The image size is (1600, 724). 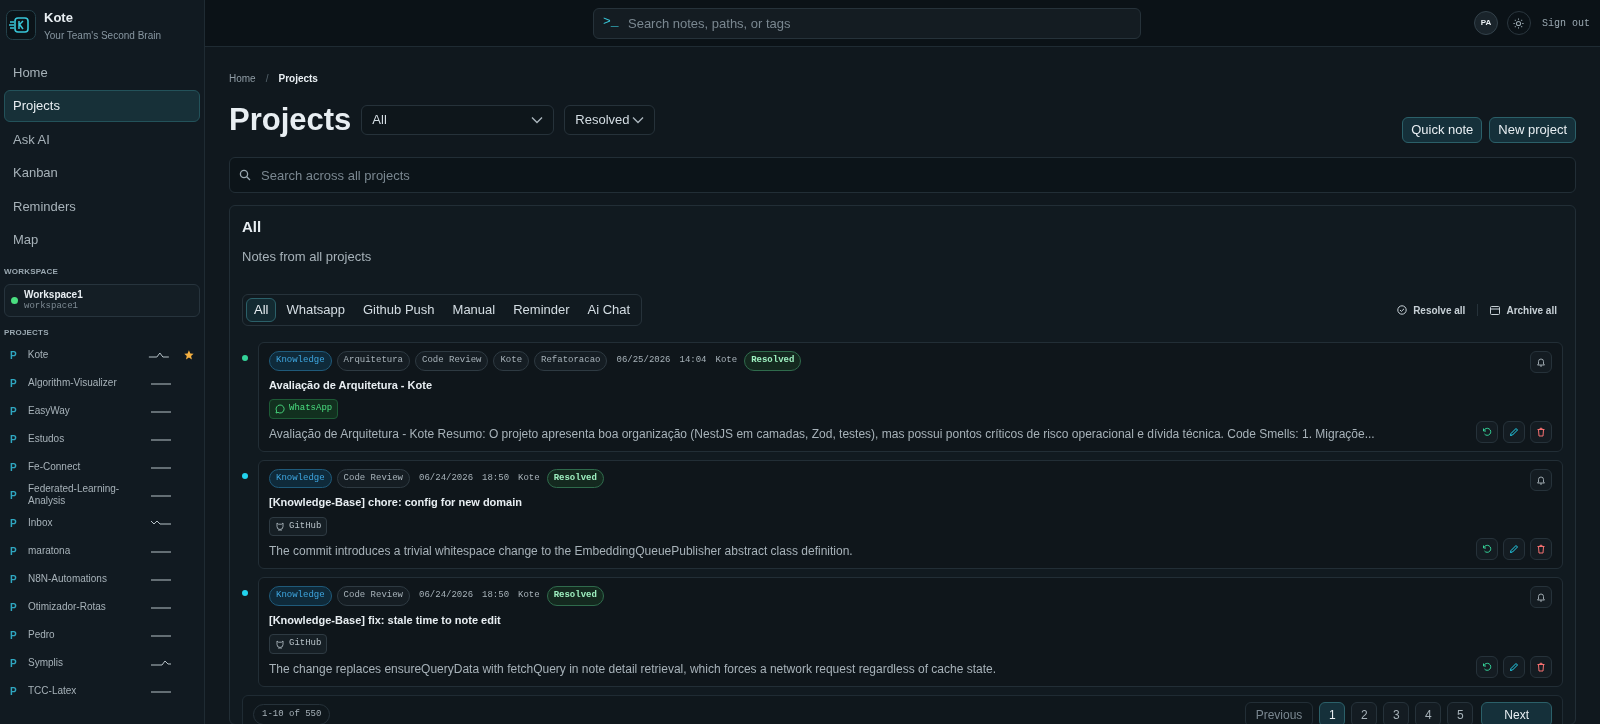 I want to click on note-description: The commit introduces a trivial whitespace change to the EmbeddingQueuePublisher abstract class definition., so click(x=561, y=551).